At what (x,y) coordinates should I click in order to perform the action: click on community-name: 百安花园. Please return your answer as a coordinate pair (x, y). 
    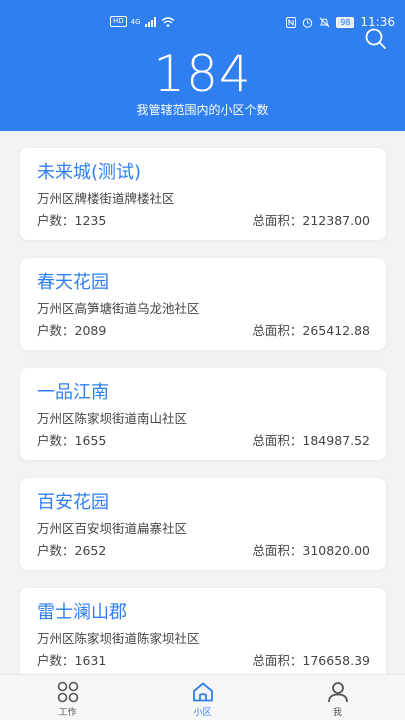
    Looking at the image, I should click on (73, 502).